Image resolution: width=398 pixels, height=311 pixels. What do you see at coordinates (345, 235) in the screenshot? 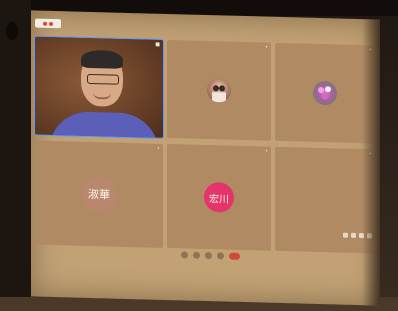
I see `grid-view-icon` at bounding box center [345, 235].